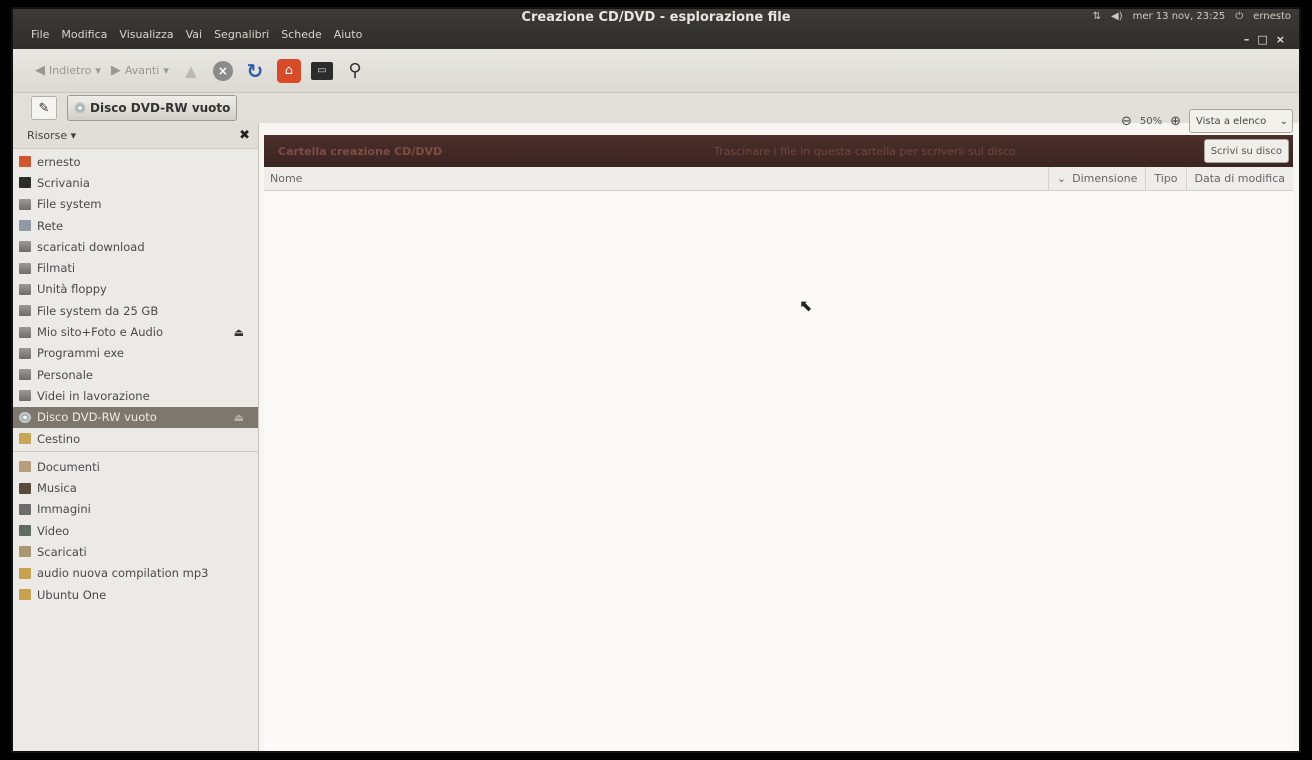 Image resolution: width=1312 pixels, height=760 pixels. I want to click on sidebar-item-immagini: Immagini, so click(135, 509).